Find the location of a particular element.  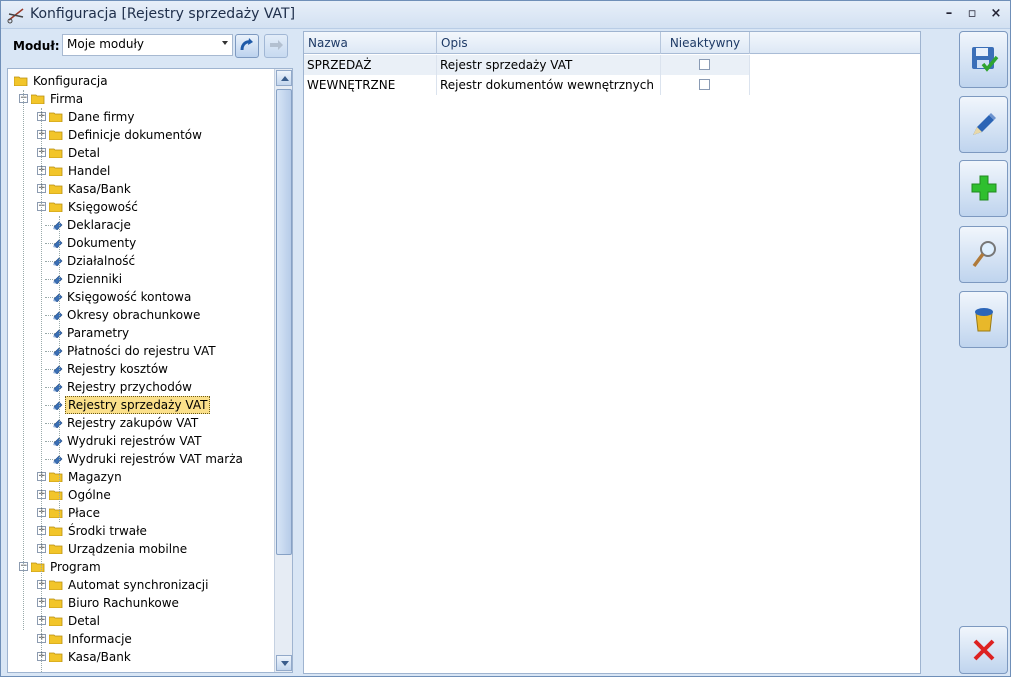

tree-item-label: Rejestry zakupów VAT is located at coordinates (133, 423).